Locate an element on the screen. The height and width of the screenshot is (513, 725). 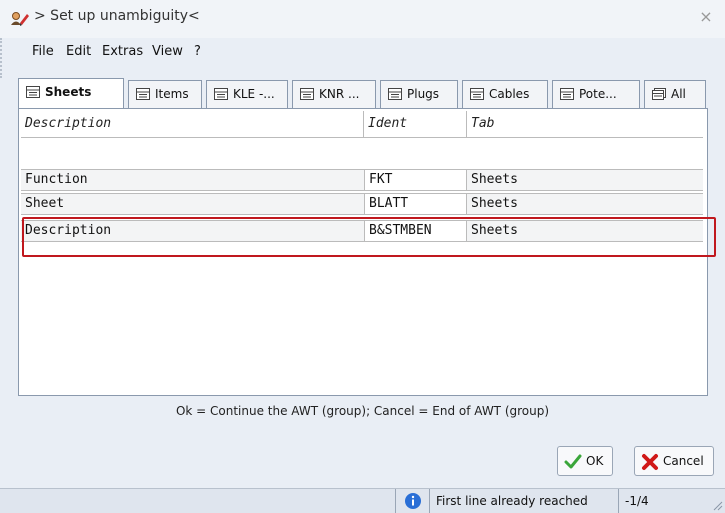
info-cell is located at coordinates (412, 501).